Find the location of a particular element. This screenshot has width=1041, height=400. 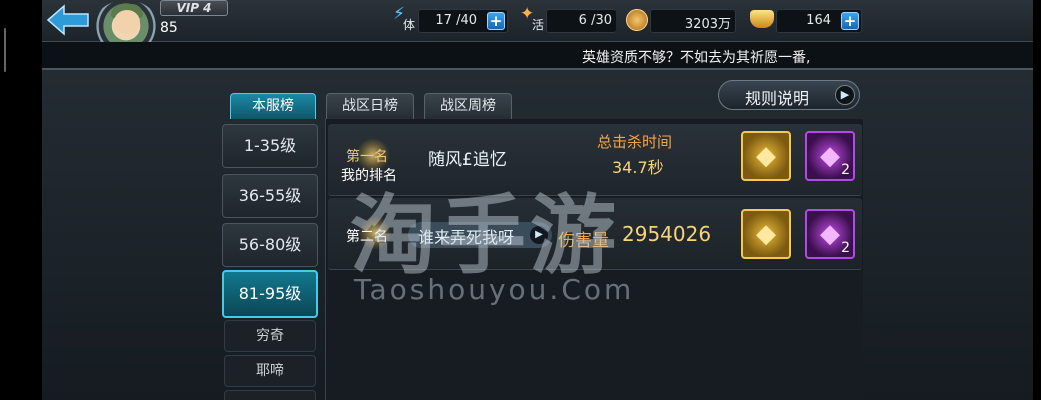

bracket-81-95: 81-95级 is located at coordinates (270, 294).